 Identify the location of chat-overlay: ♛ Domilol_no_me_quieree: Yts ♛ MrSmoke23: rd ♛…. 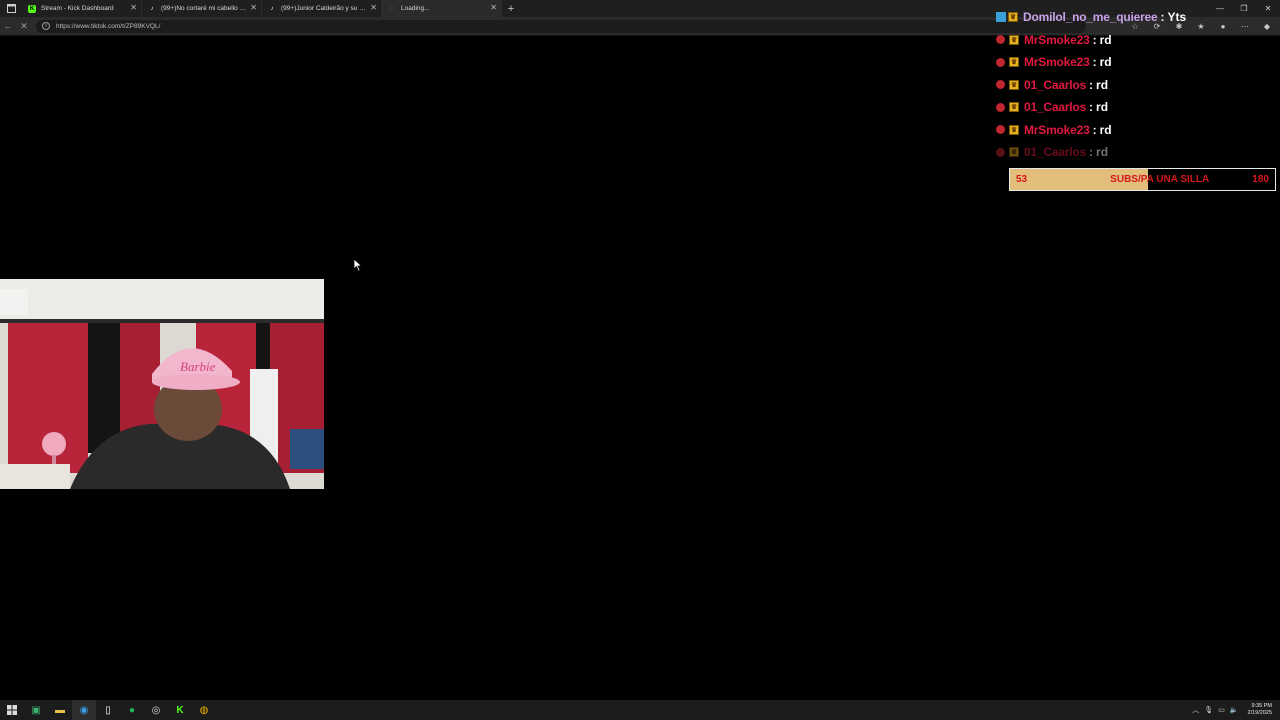
(1138, 85).